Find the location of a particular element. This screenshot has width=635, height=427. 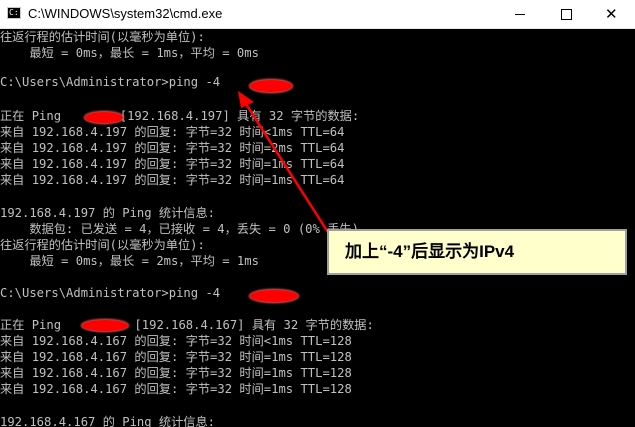

minimize-icon is located at coordinates (520, 14).